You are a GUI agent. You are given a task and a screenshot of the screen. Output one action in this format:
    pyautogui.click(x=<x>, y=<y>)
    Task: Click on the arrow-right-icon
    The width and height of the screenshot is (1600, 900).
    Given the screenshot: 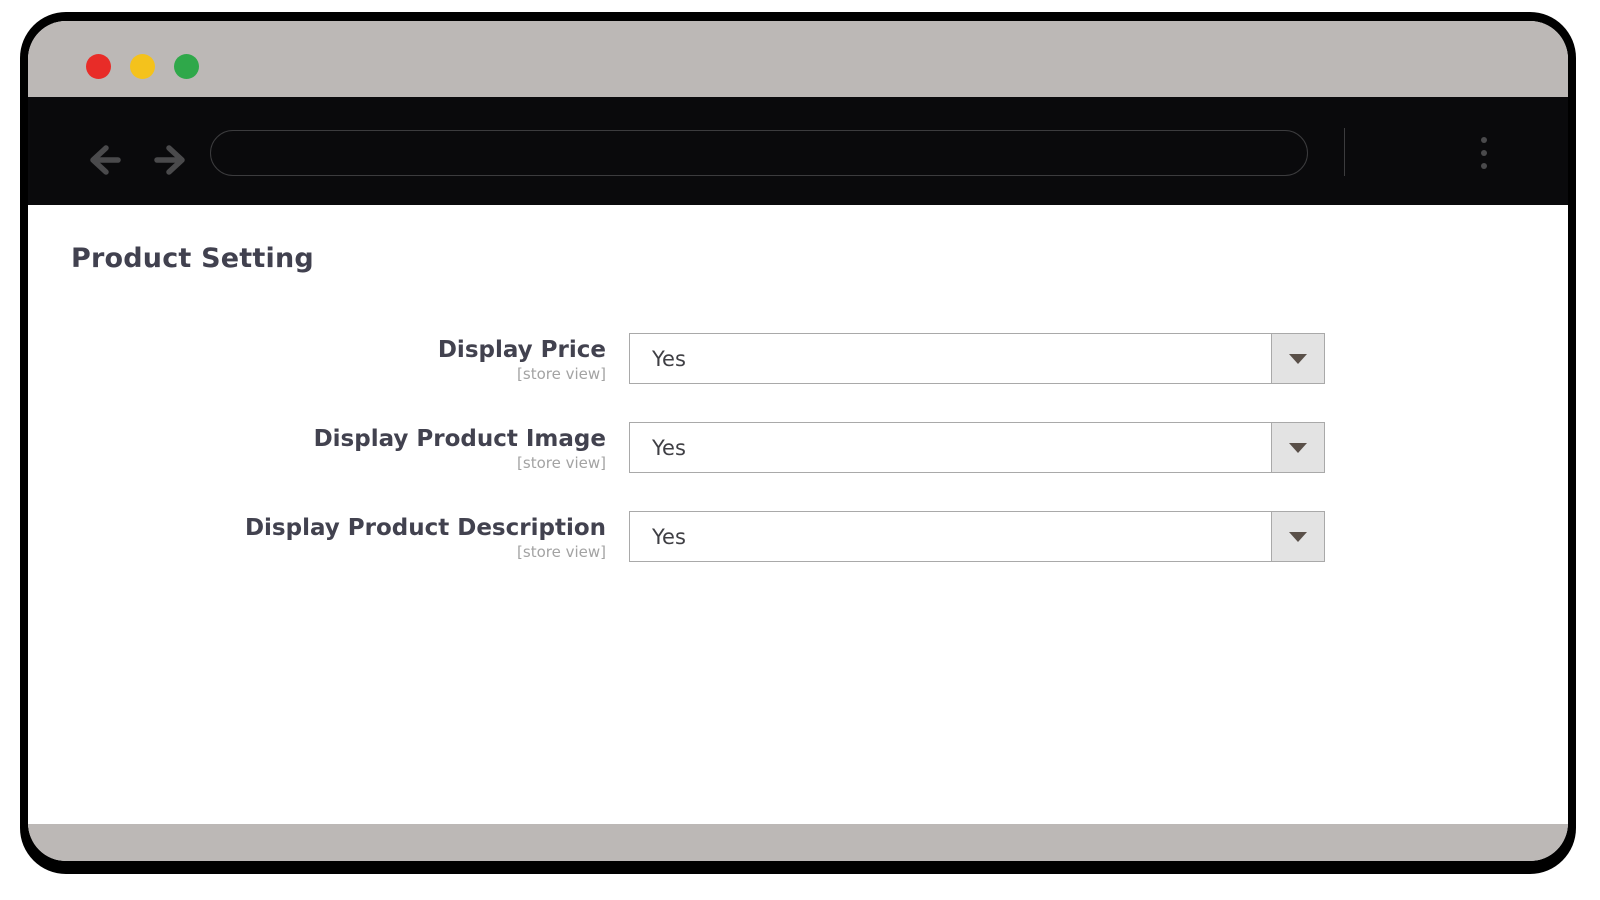 What is the action you would take?
    pyautogui.click(x=166, y=160)
    